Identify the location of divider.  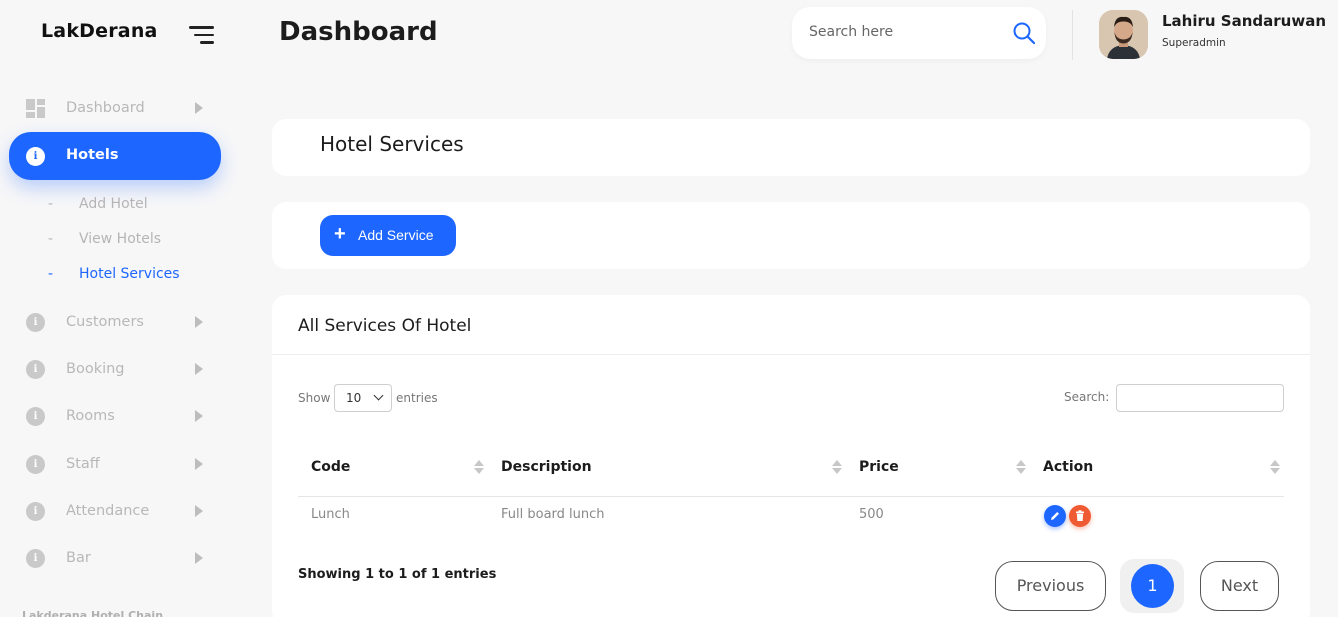
(791, 354).